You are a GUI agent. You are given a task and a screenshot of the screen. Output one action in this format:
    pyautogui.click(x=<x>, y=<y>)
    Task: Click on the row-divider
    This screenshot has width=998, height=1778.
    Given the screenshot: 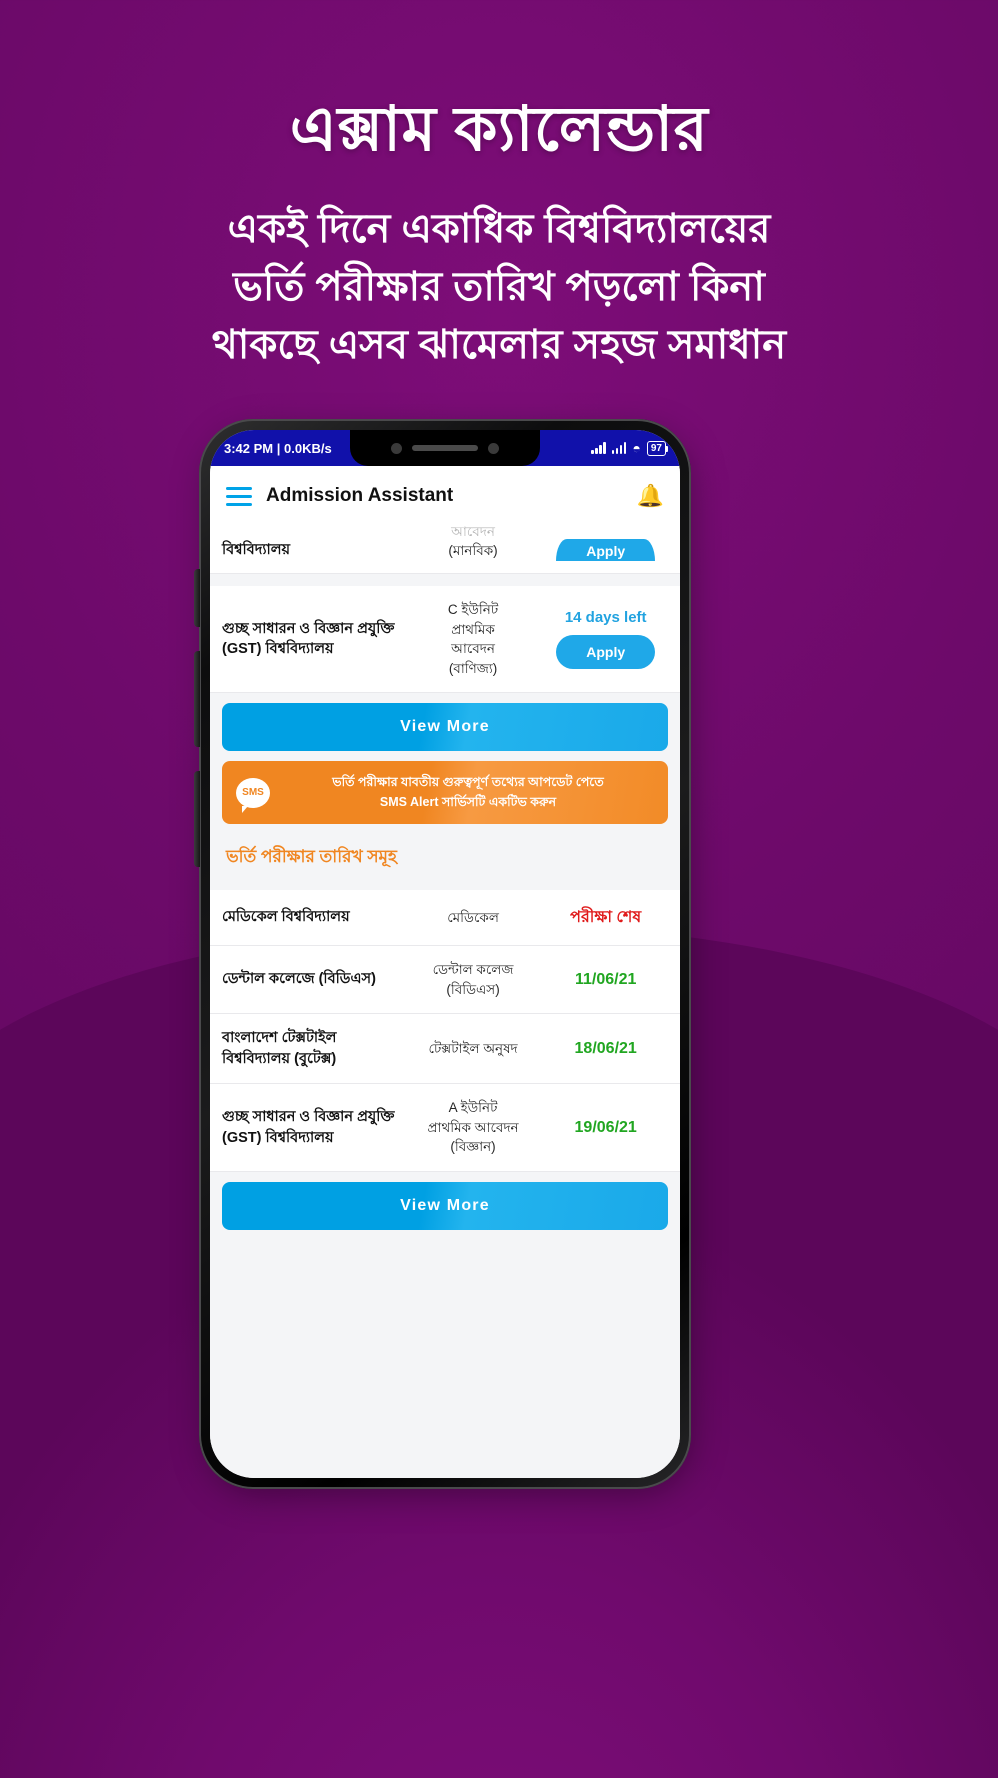 What is the action you would take?
    pyautogui.click(x=445, y=580)
    